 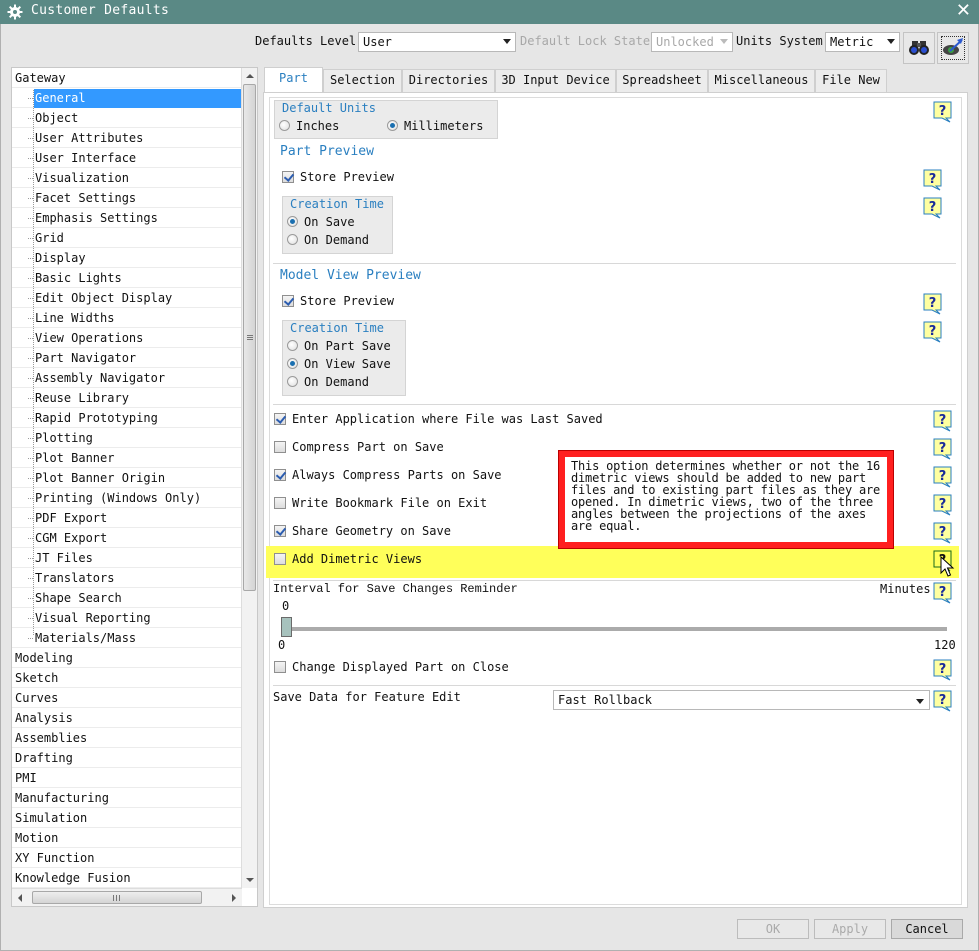 What do you see at coordinates (250, 880) in the screenshot?
I see `scroll-down-icon` at bounding box center [250, 880].